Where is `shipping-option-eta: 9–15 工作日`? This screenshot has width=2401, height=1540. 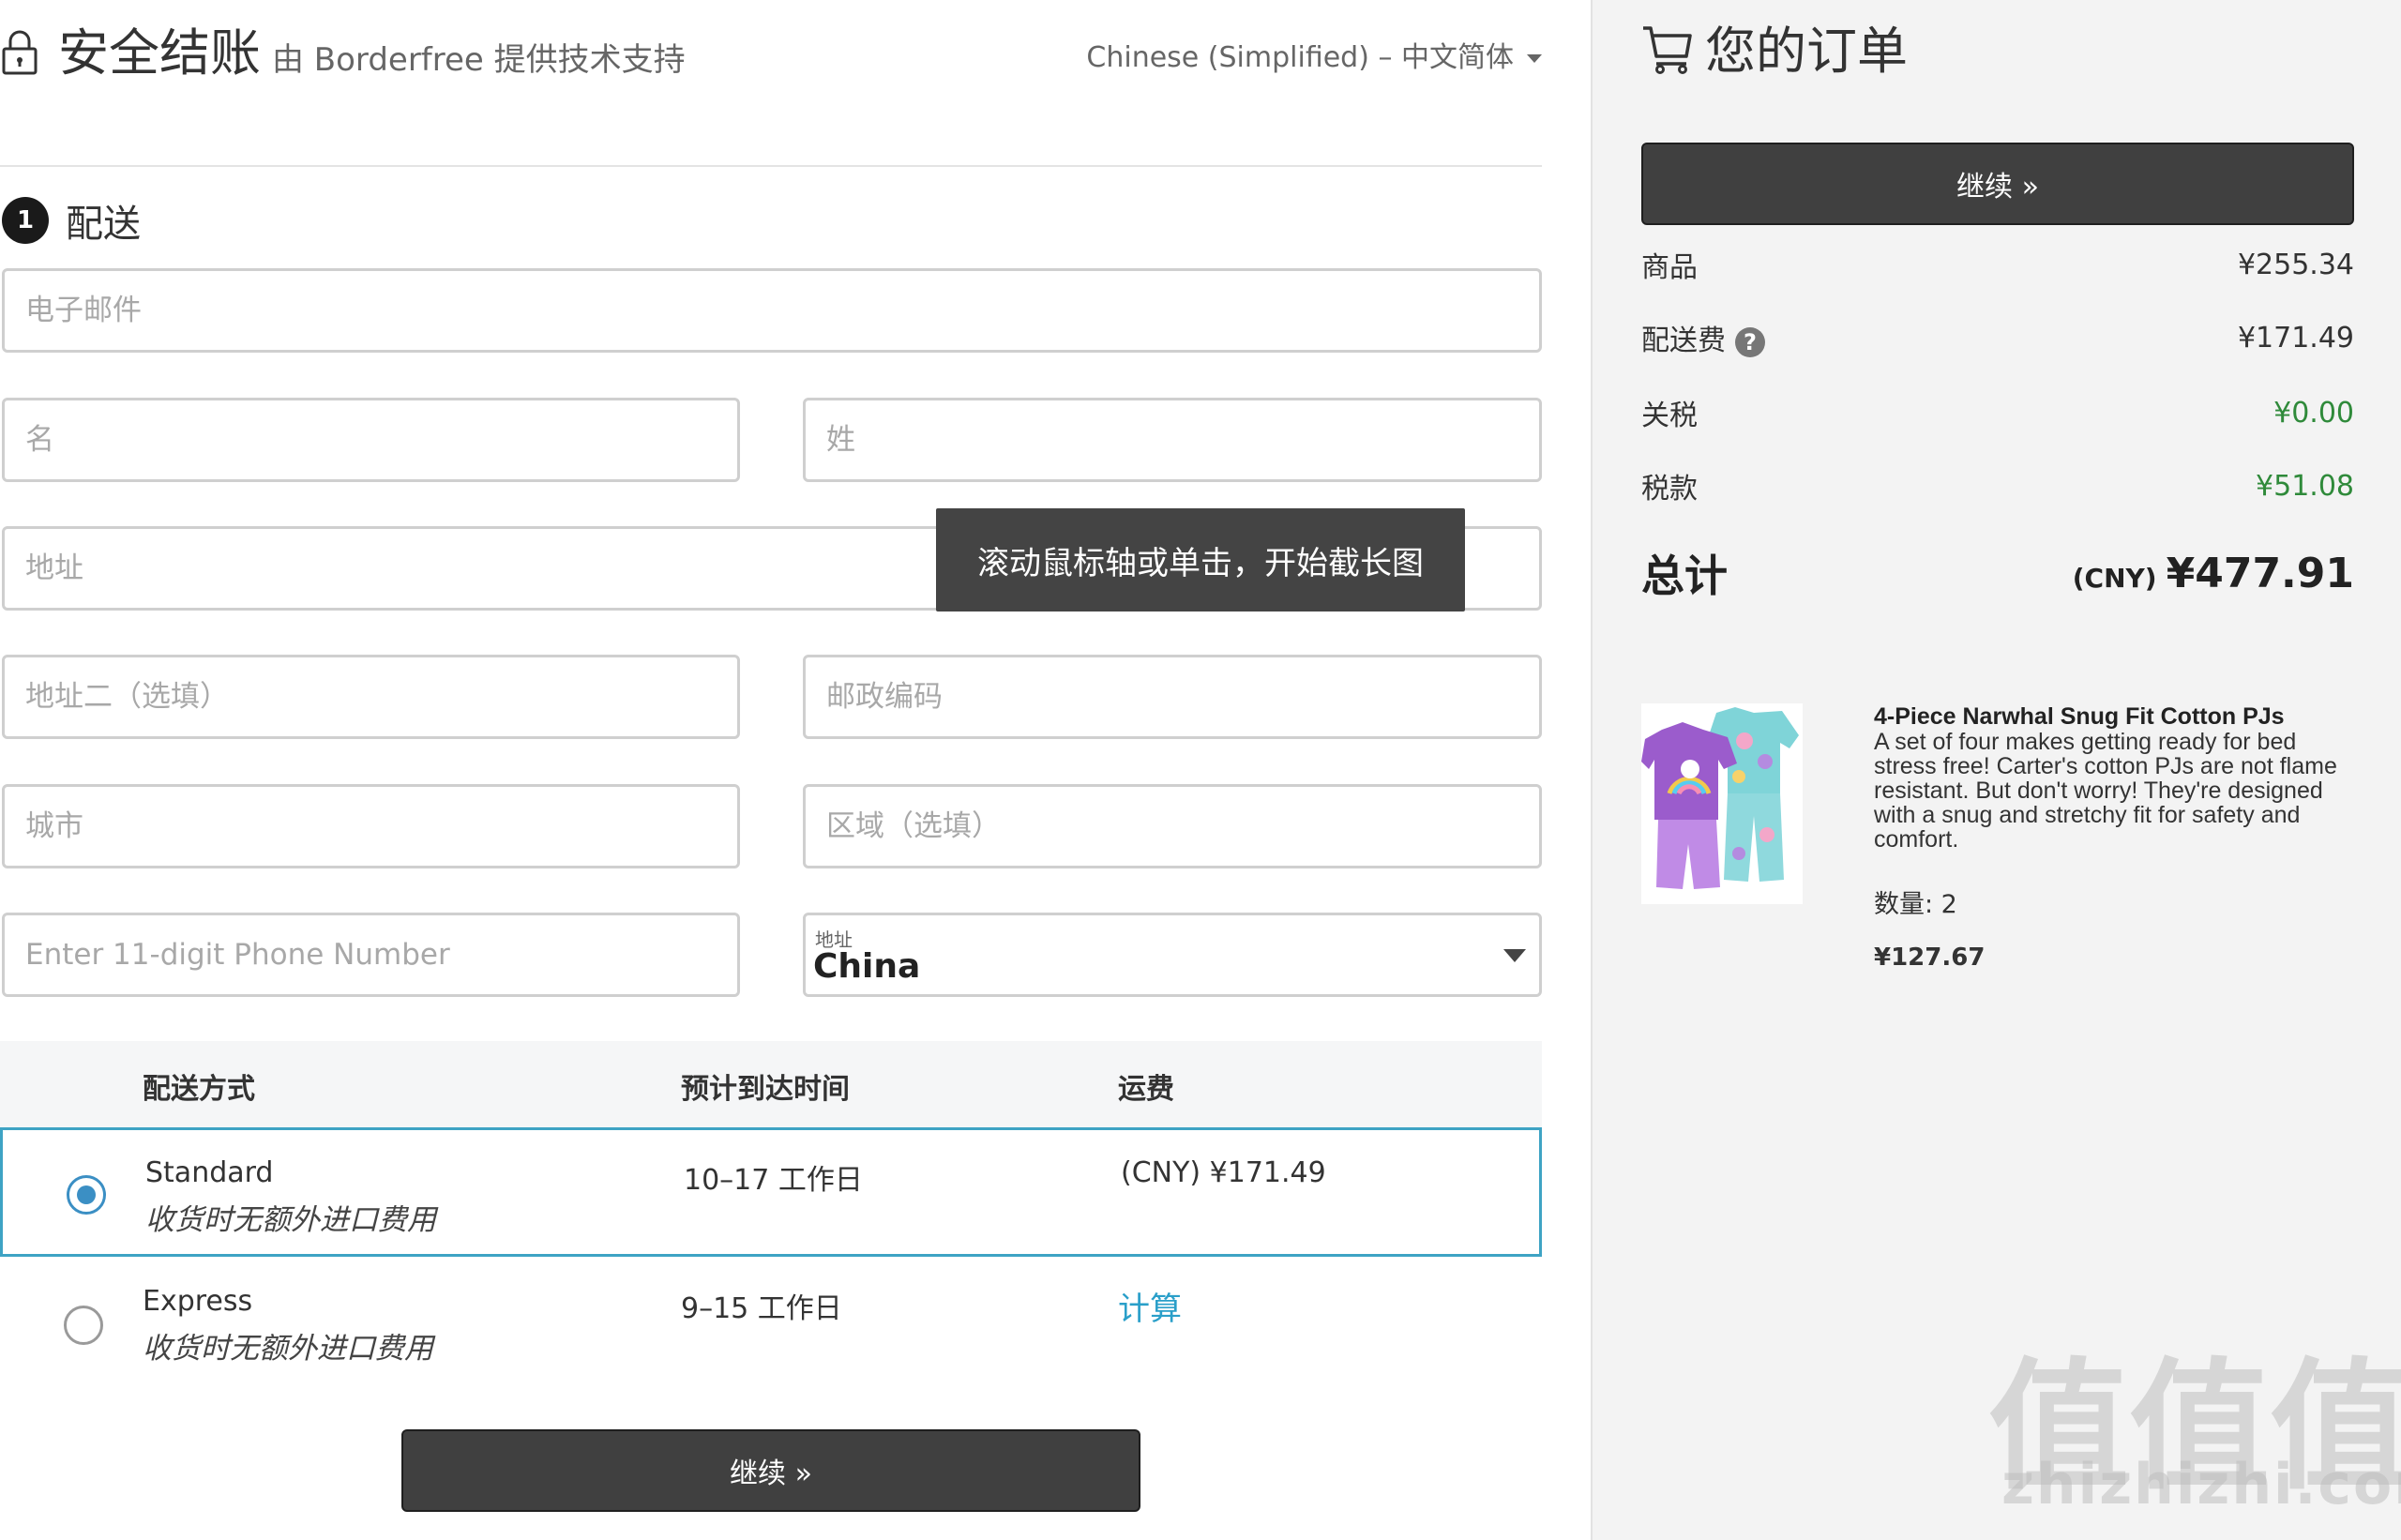 shipping-option-eta: 9–15 工作日 is located at coordinates (761, 1308).